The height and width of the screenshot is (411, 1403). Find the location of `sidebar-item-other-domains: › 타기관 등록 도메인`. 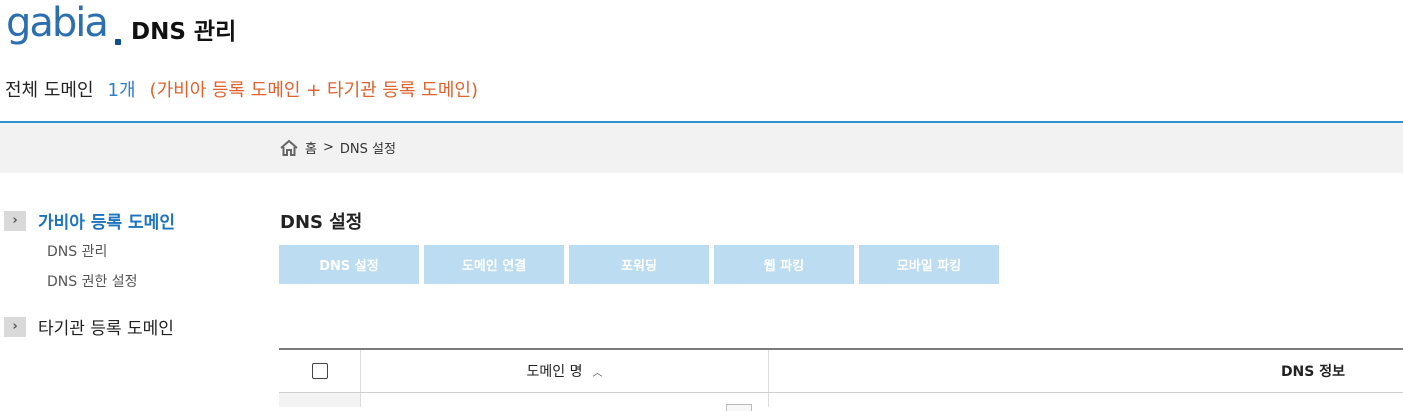

sidebar-item-other-domains: › 타기관 등록 도메인 is located at coordinates (89, 326).